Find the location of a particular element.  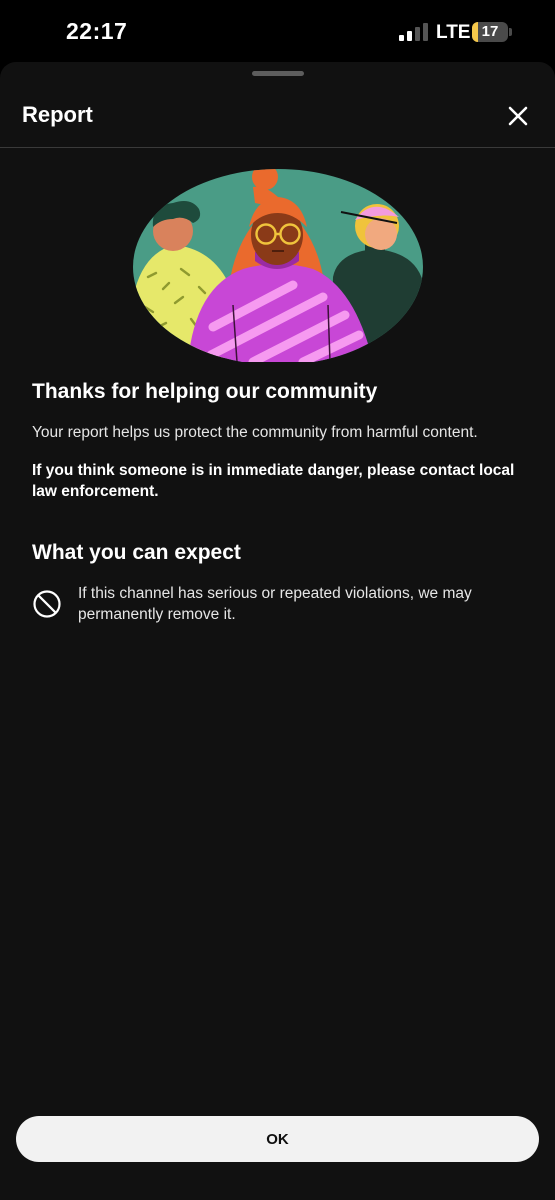

header-divider is located at coordinates (277, 147).